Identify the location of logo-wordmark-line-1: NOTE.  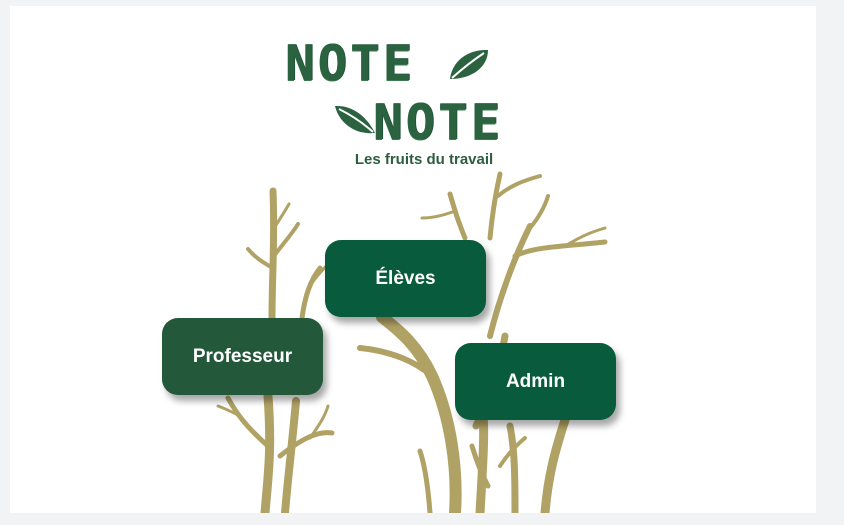
(350, 63).